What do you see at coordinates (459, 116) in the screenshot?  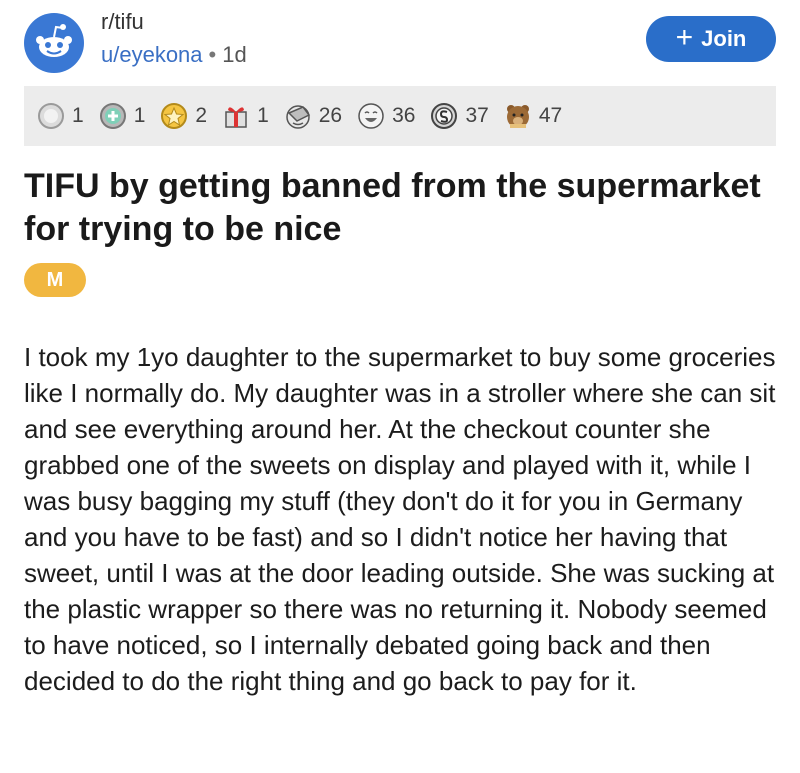 I see `award-snek: 37` at bounding box center [459, 116].